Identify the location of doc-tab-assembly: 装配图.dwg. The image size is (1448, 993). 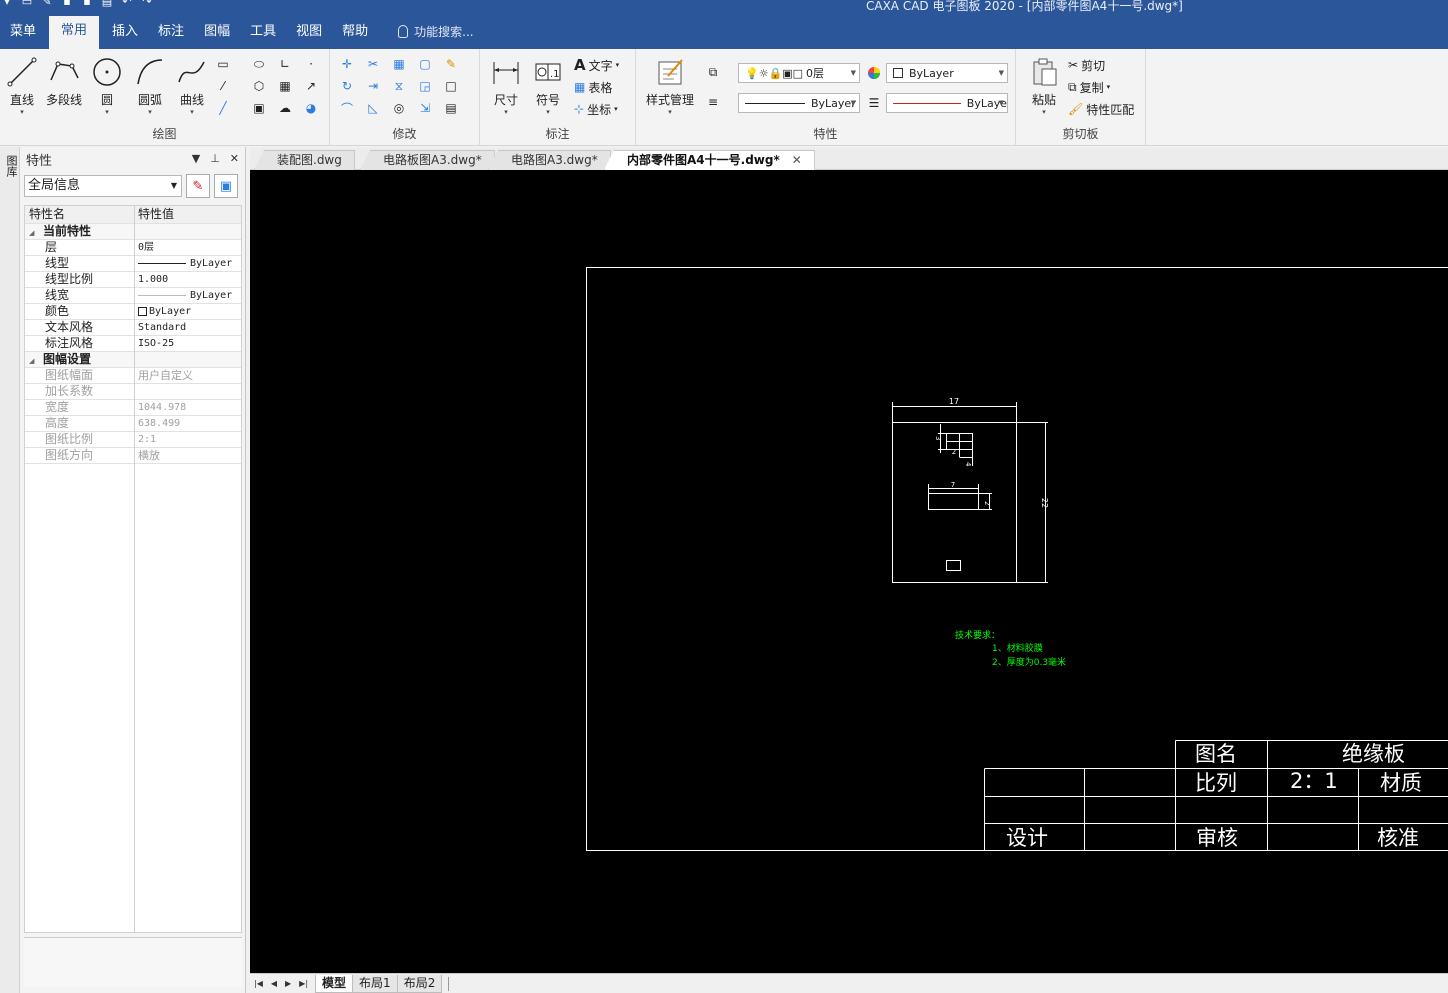
(304, 160).